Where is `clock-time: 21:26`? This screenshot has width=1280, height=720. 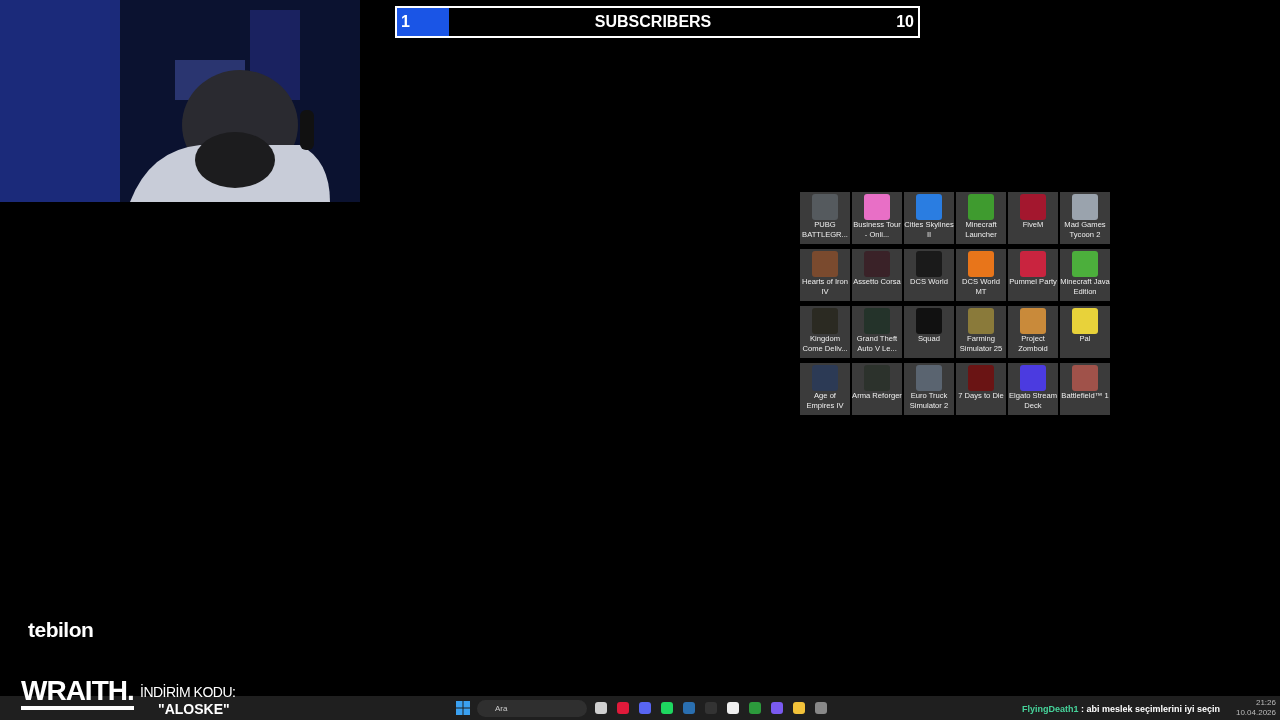
clock-time: 21:26 is located at coordinates (1265, 703).